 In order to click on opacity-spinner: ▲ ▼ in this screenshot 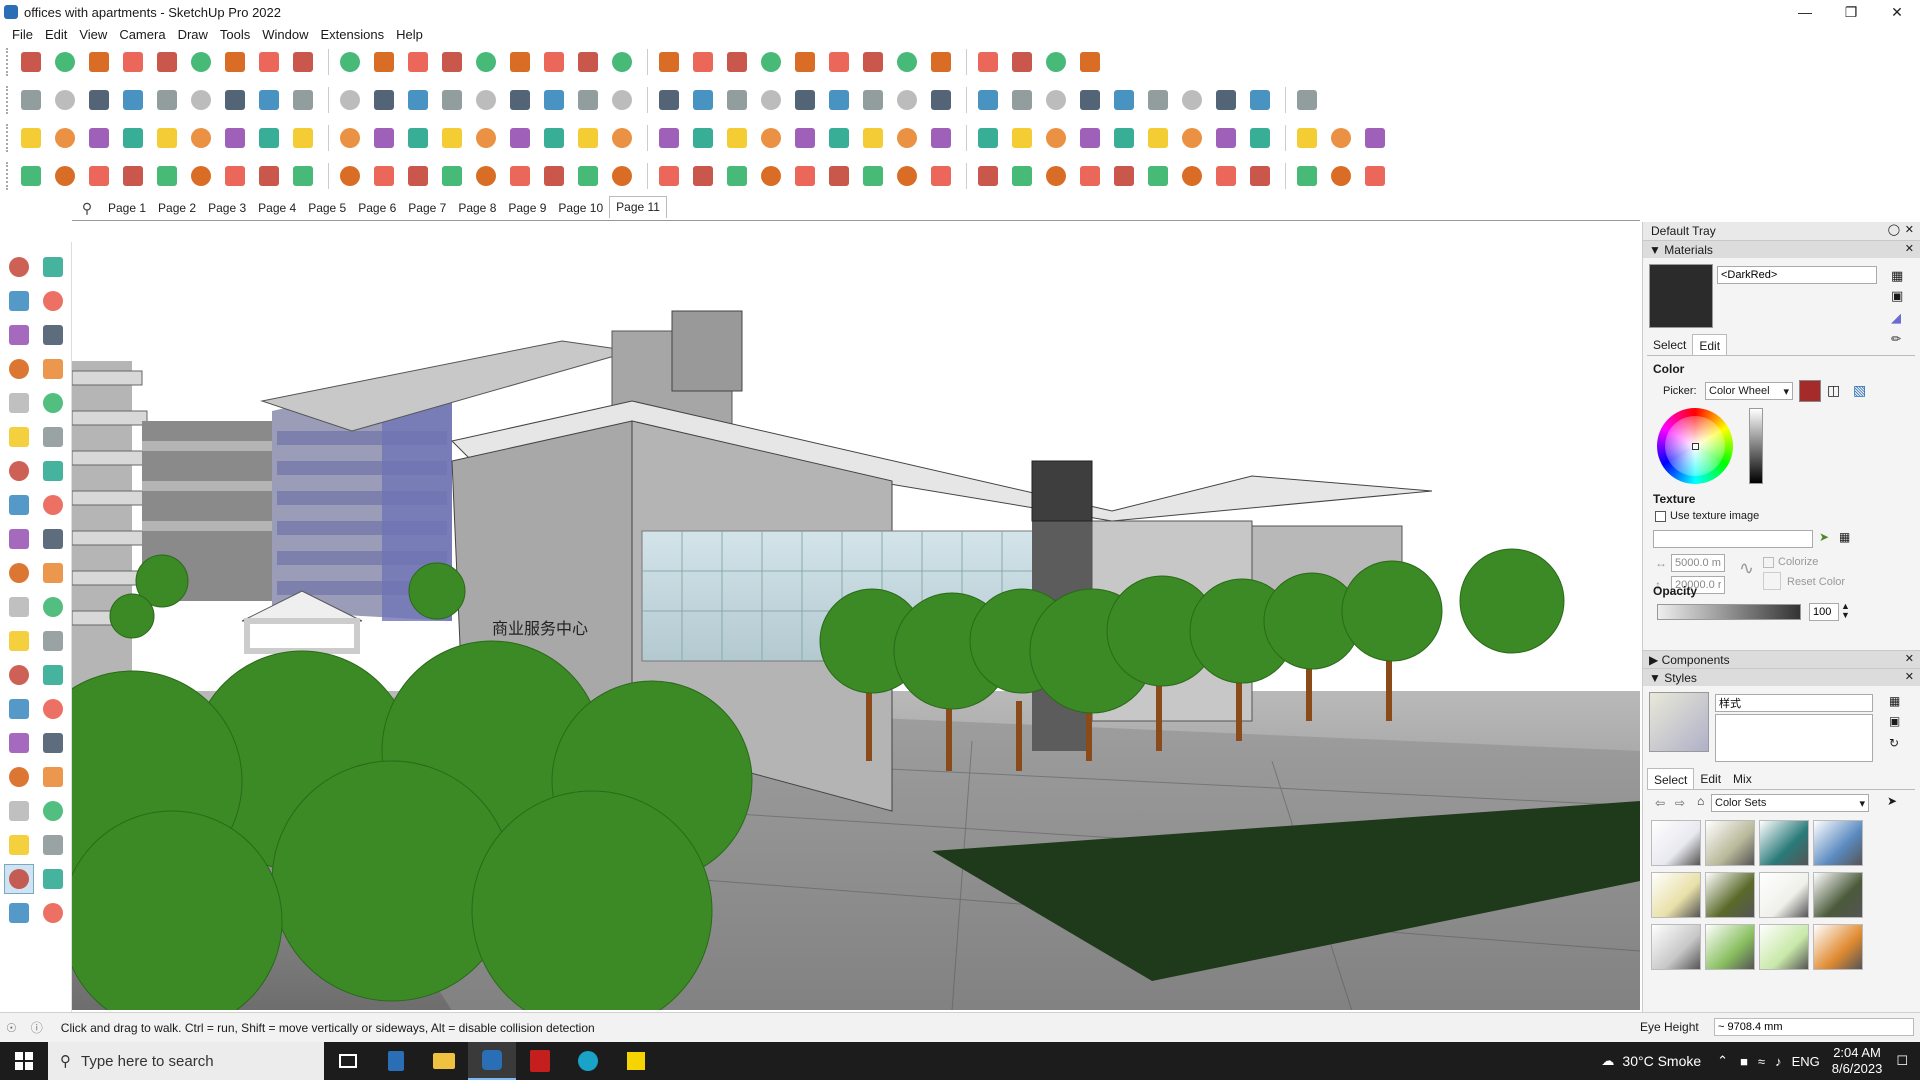, I will do `click(1845, 611)`.